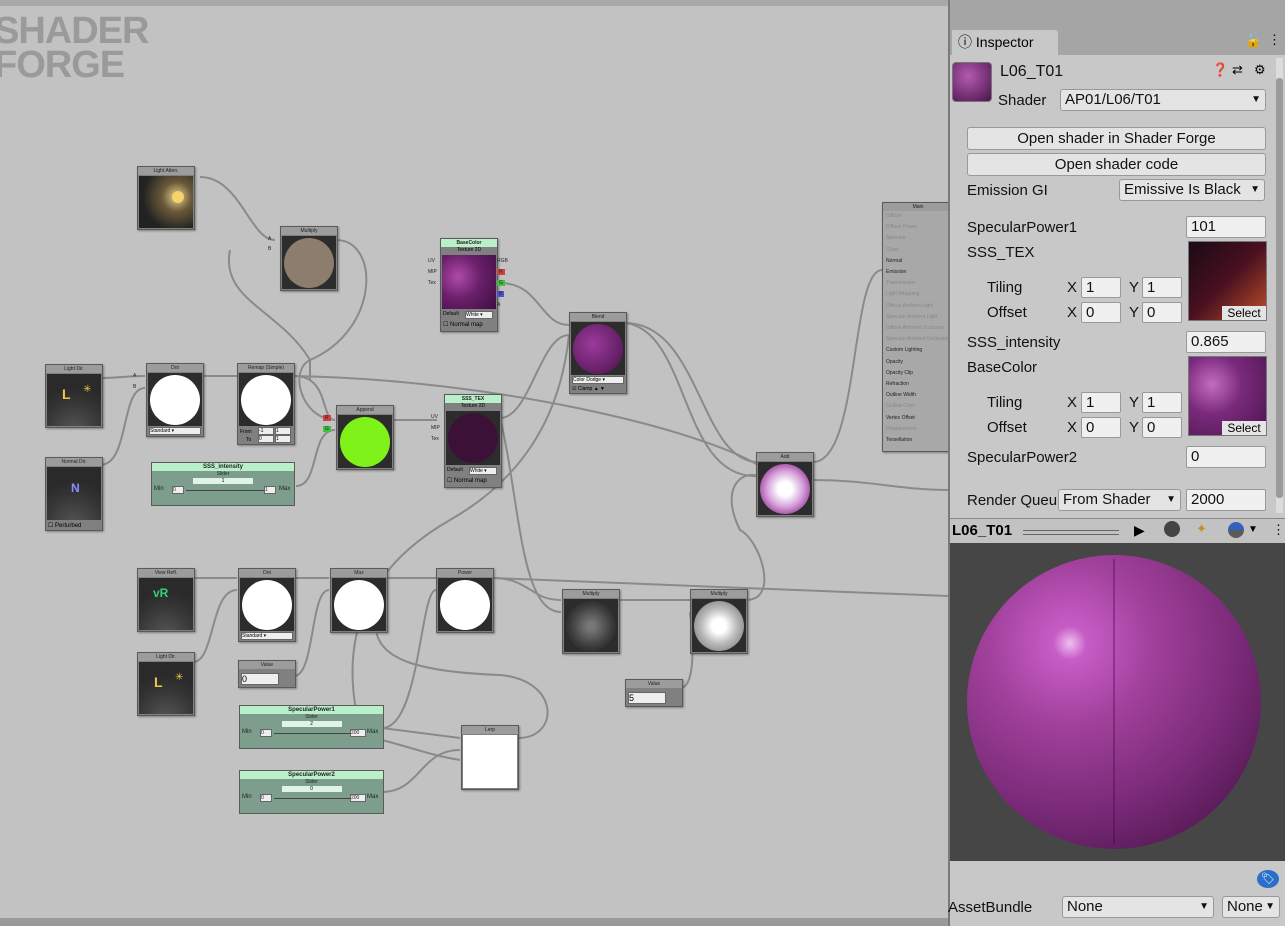 This screenshot has height=926, width=1285. Describe the element at coordinates (1253, 529) in the screenshot. I see `chevron-down-icon: ▼` at that location.